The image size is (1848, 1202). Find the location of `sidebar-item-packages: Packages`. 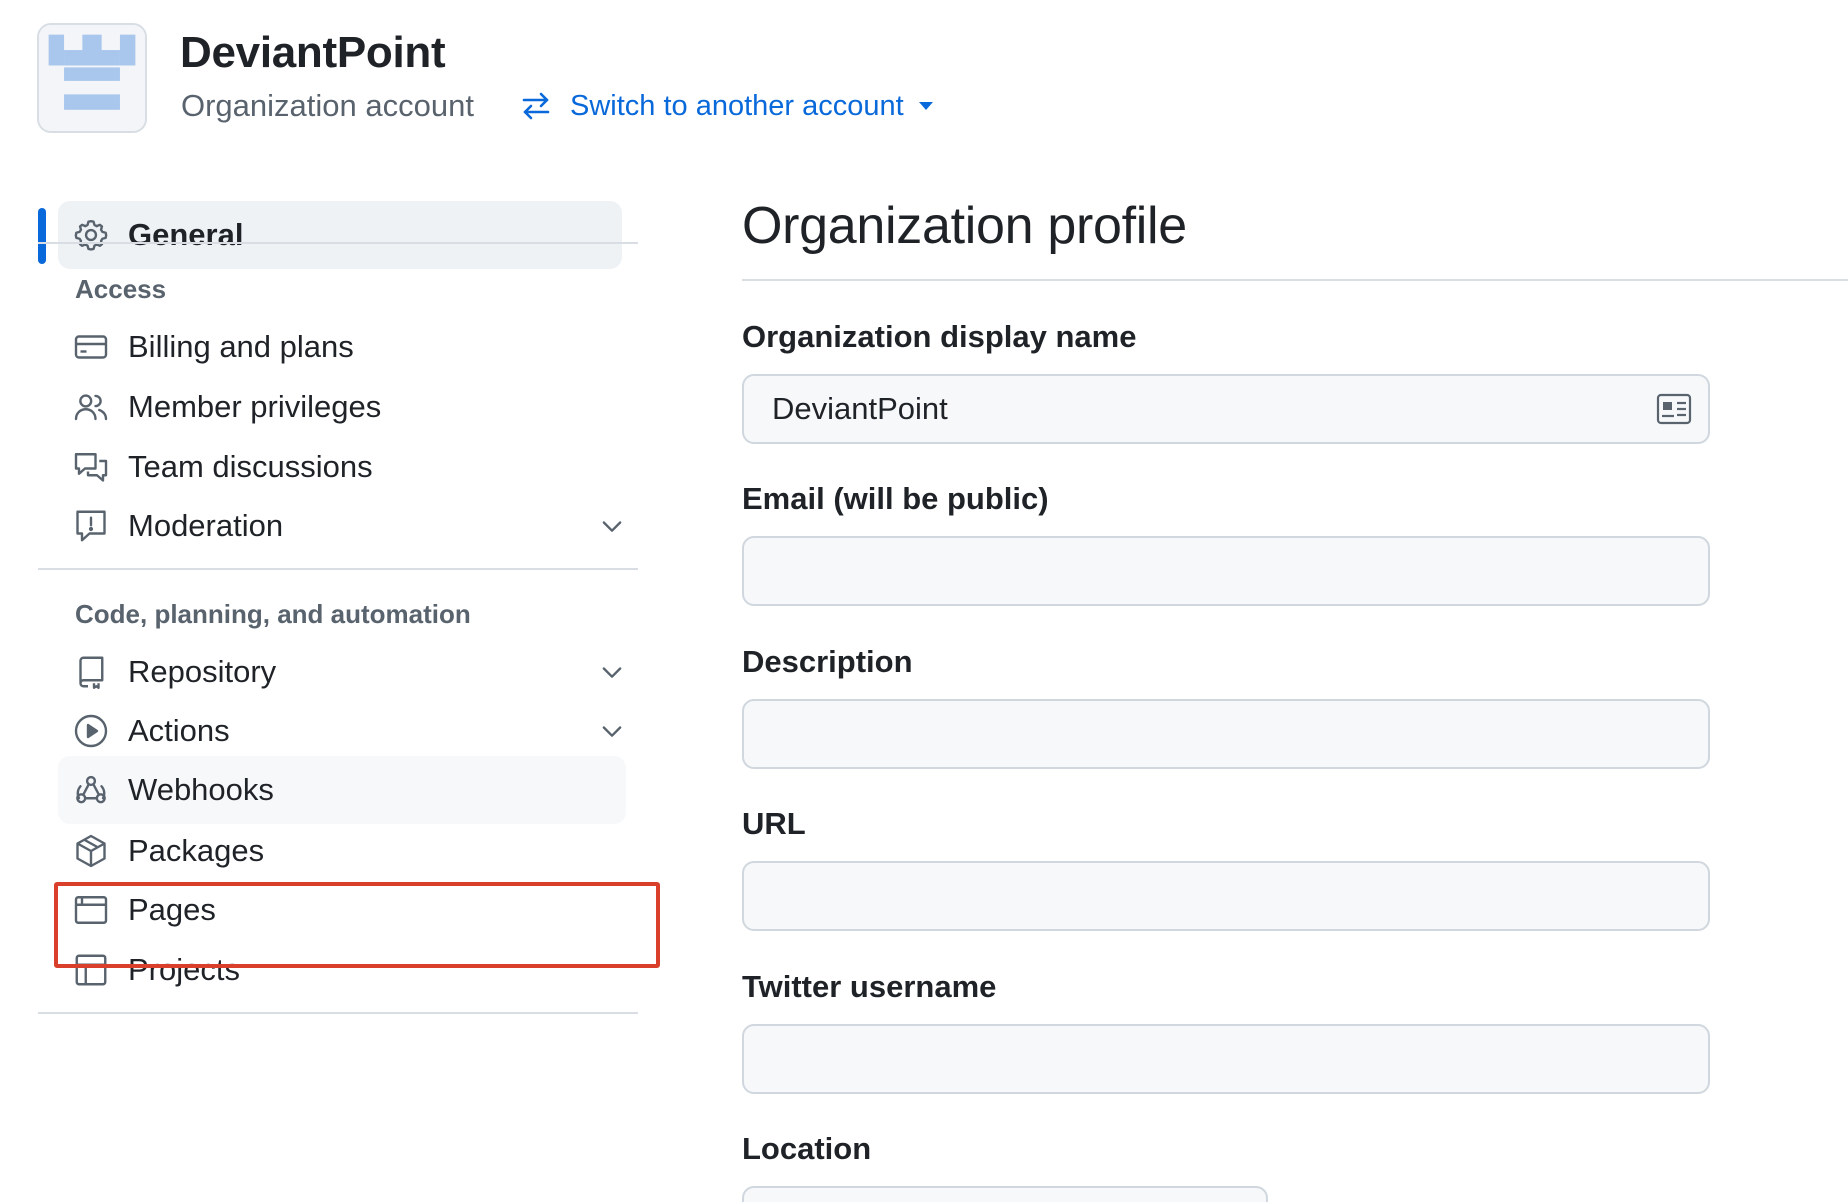

sidebar-item-packages: Packages is located at coordinates (358, 851).